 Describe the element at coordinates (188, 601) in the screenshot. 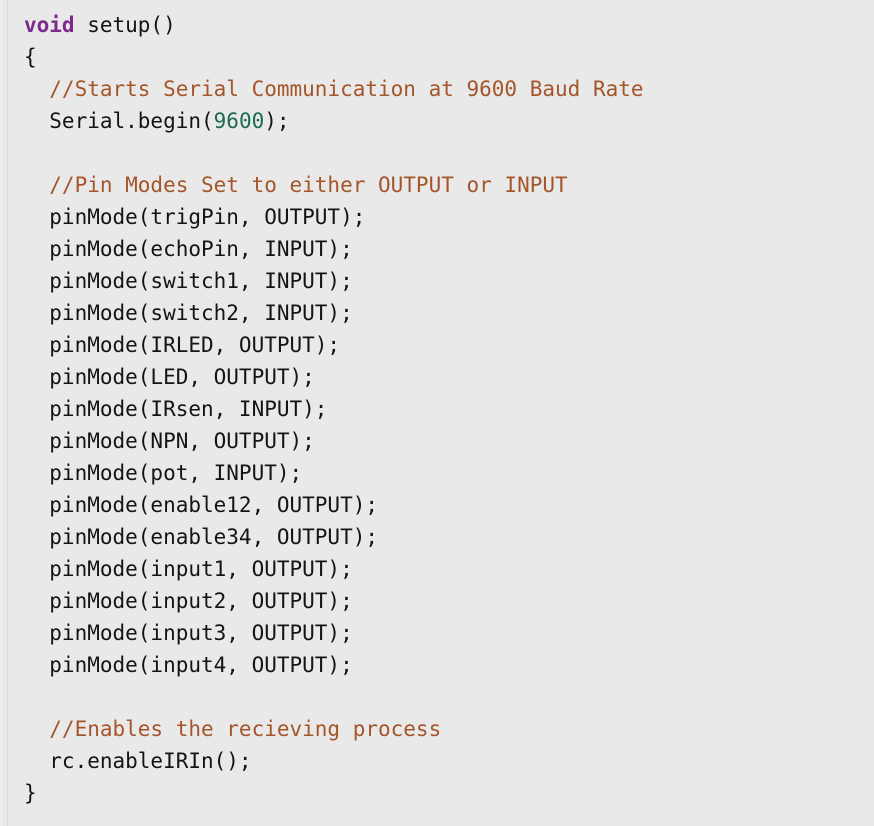

I see `code-token-plain: pinMode(input2, OUTPUT);` at that location.